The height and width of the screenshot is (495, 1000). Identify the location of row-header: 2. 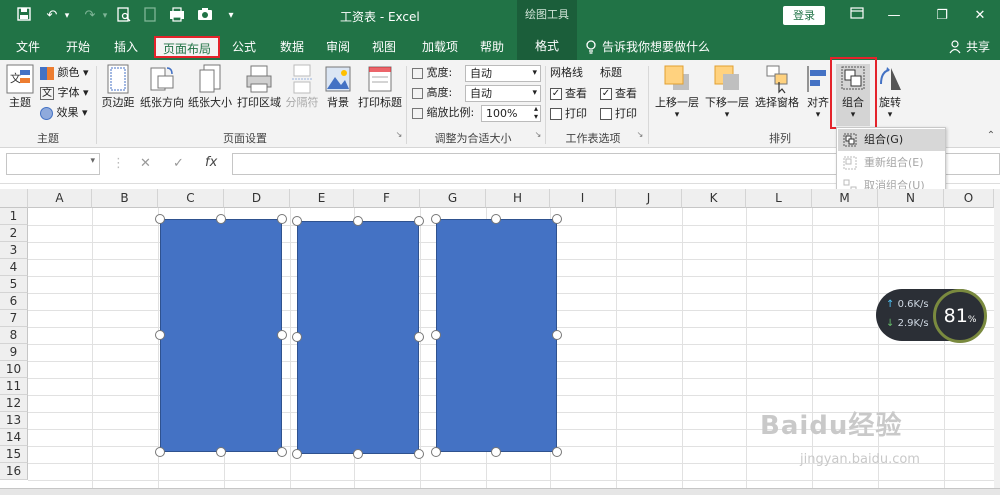
(14, 233).